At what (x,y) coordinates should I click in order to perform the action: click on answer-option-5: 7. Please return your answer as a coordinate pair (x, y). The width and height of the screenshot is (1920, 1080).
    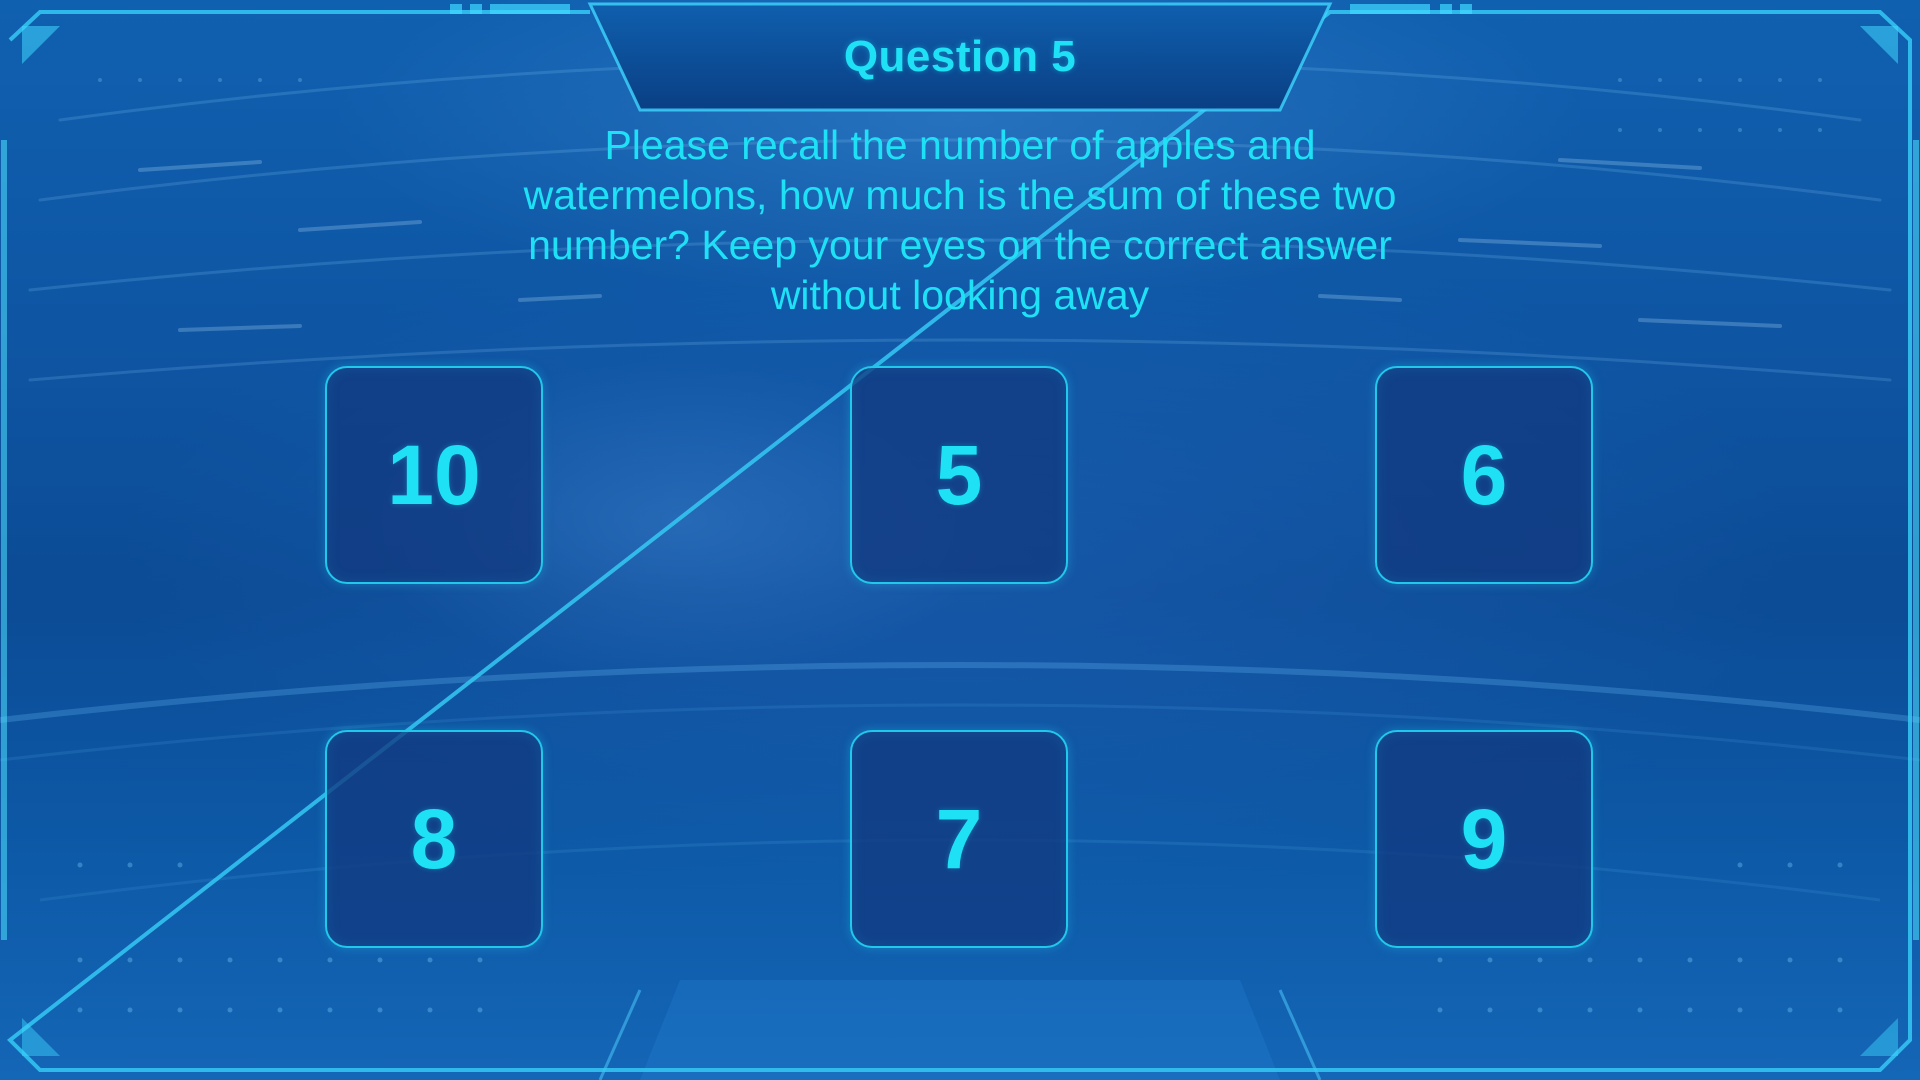
    Looking at the image, I should click on (959, 839).